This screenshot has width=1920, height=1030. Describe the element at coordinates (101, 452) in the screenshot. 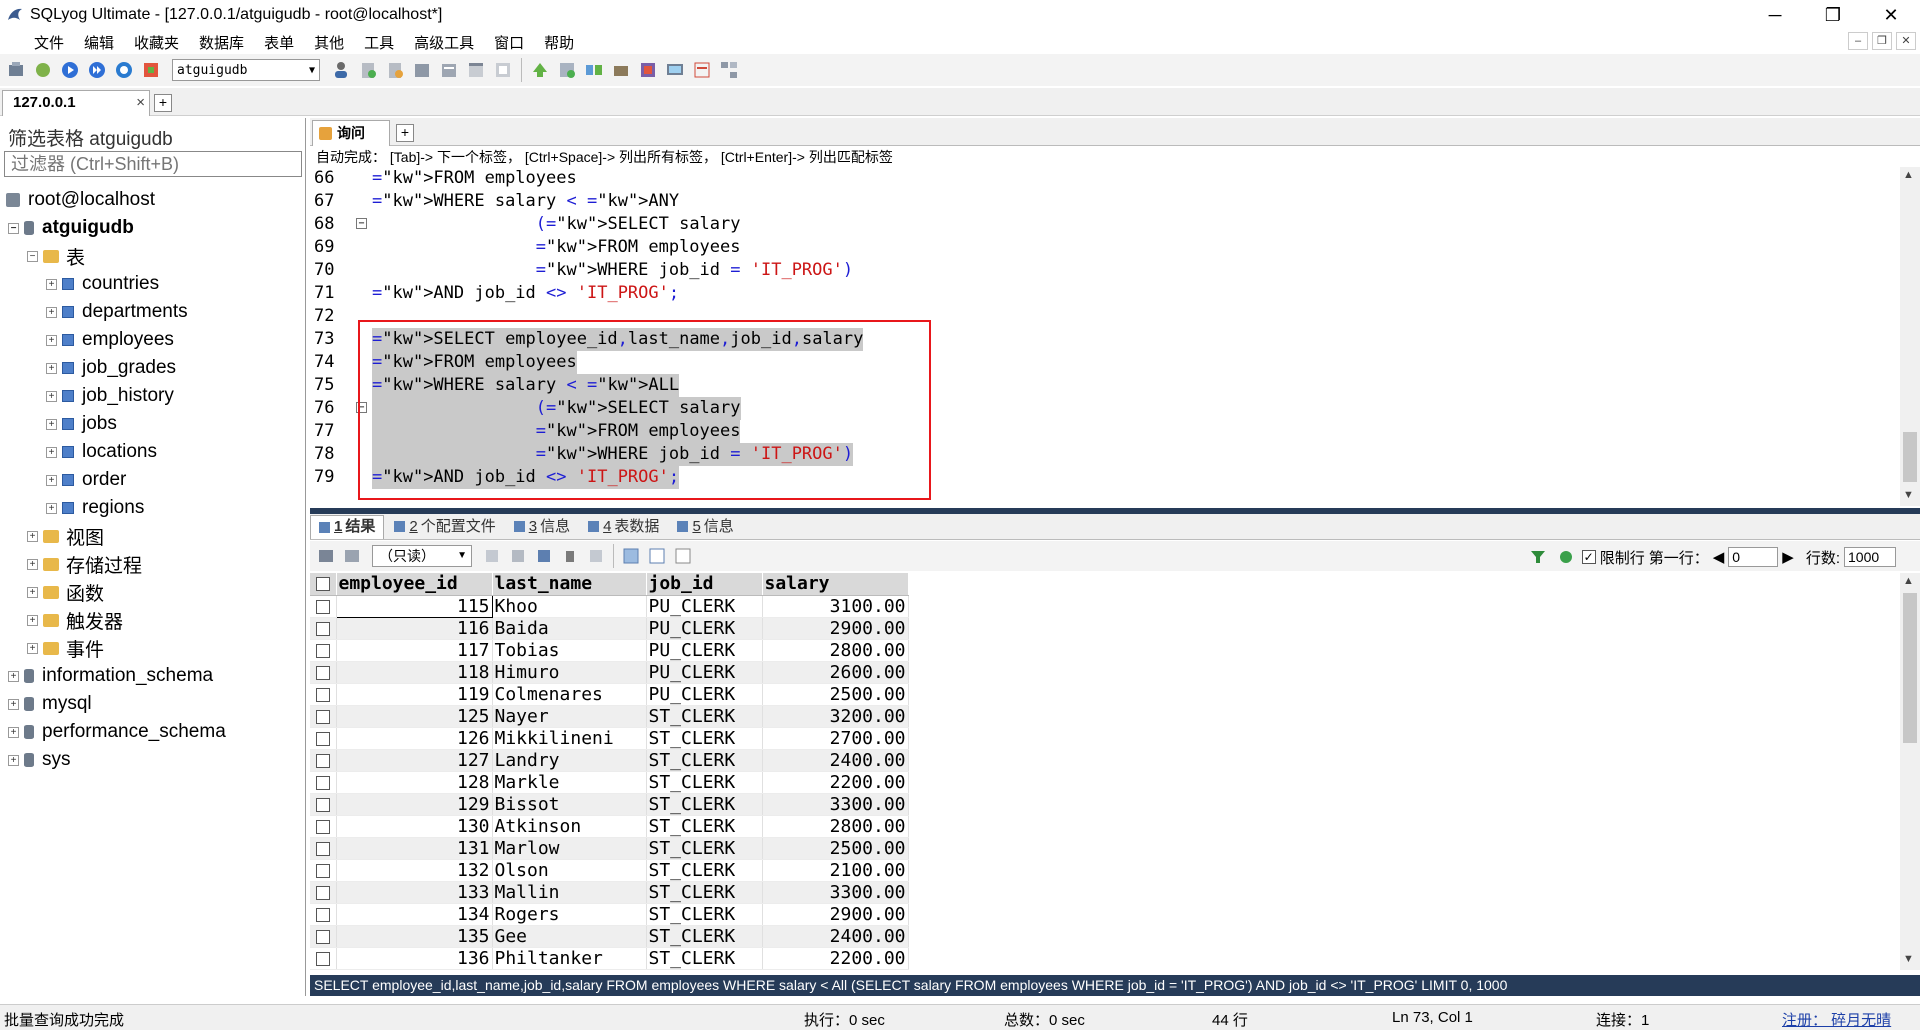

I see `tree-table-locations: + locations` at that location.